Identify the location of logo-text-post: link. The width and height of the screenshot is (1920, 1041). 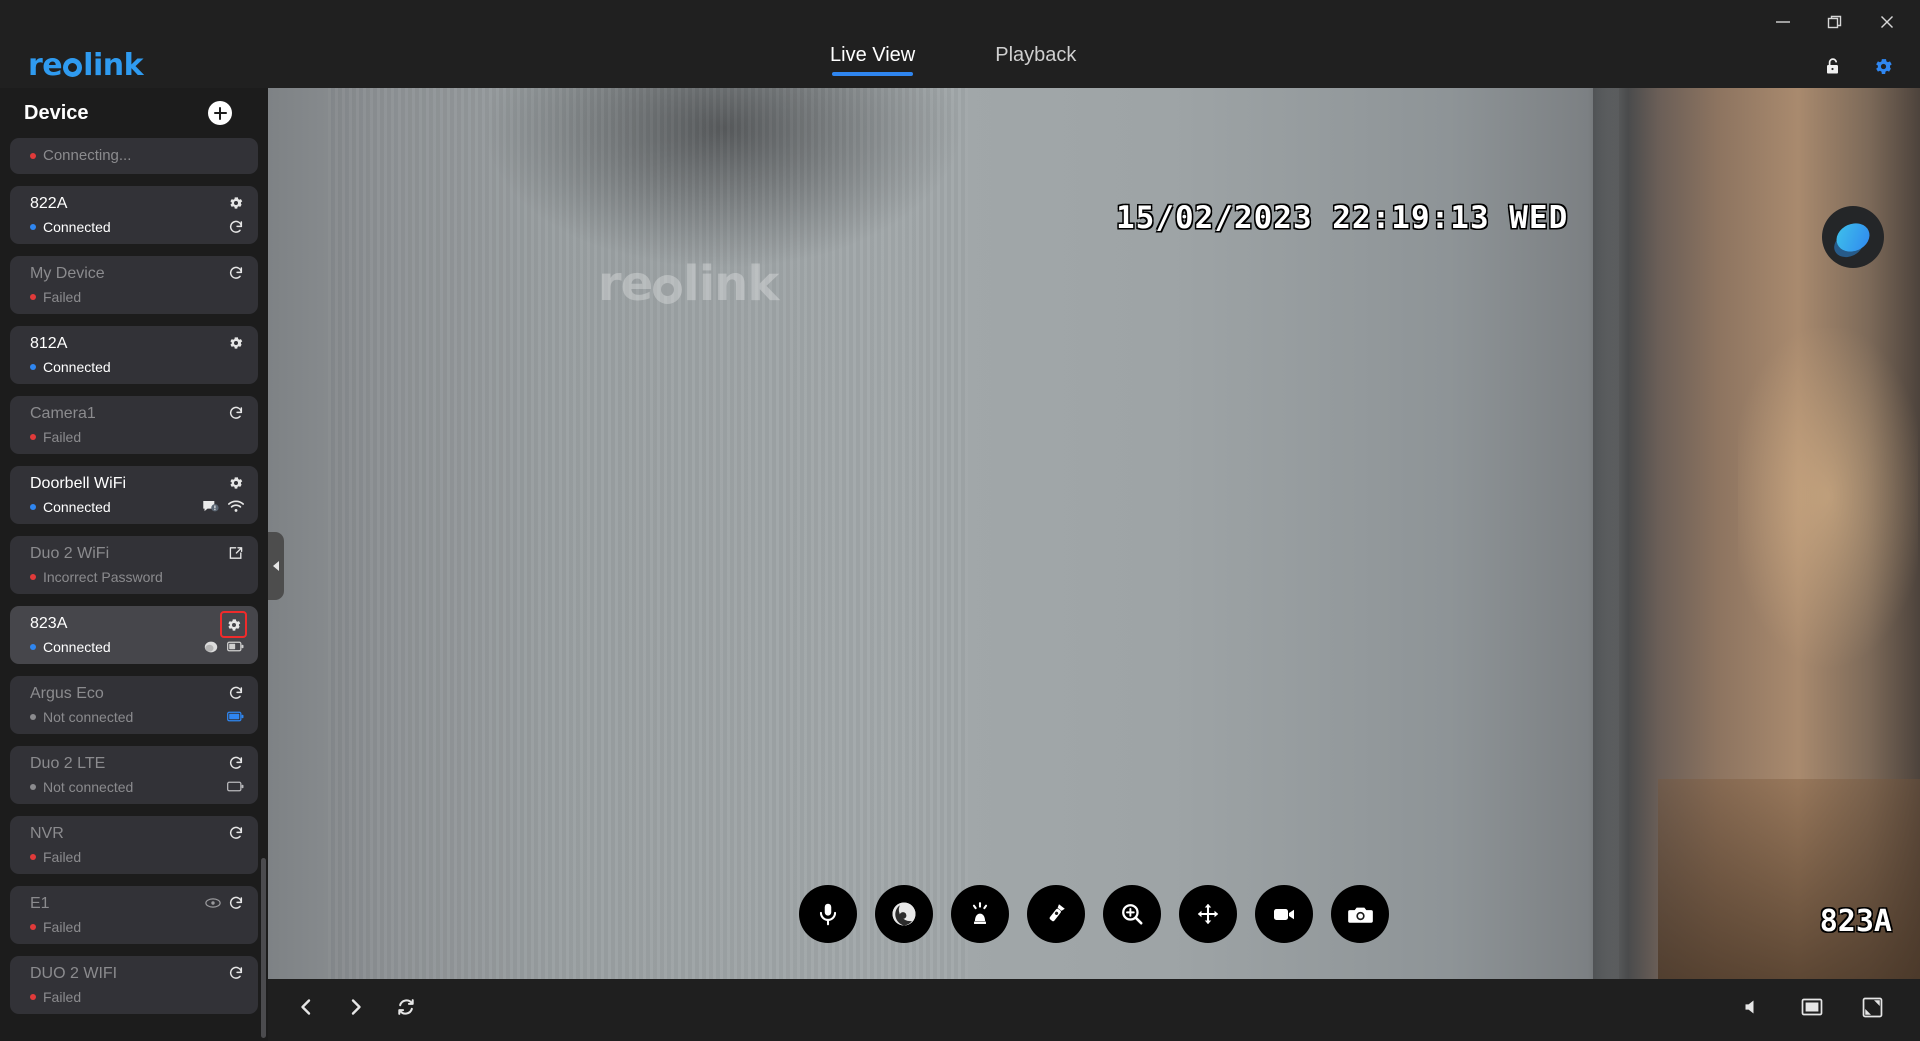
(113, 65).